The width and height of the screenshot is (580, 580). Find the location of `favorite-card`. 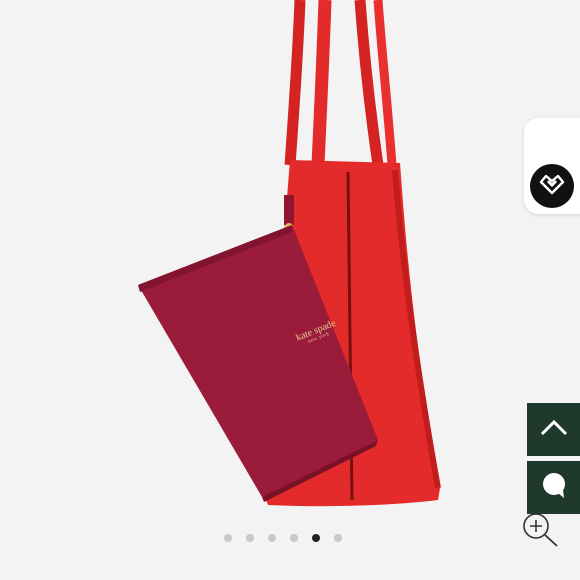

favorite-card is located at coordinates (552, 166).